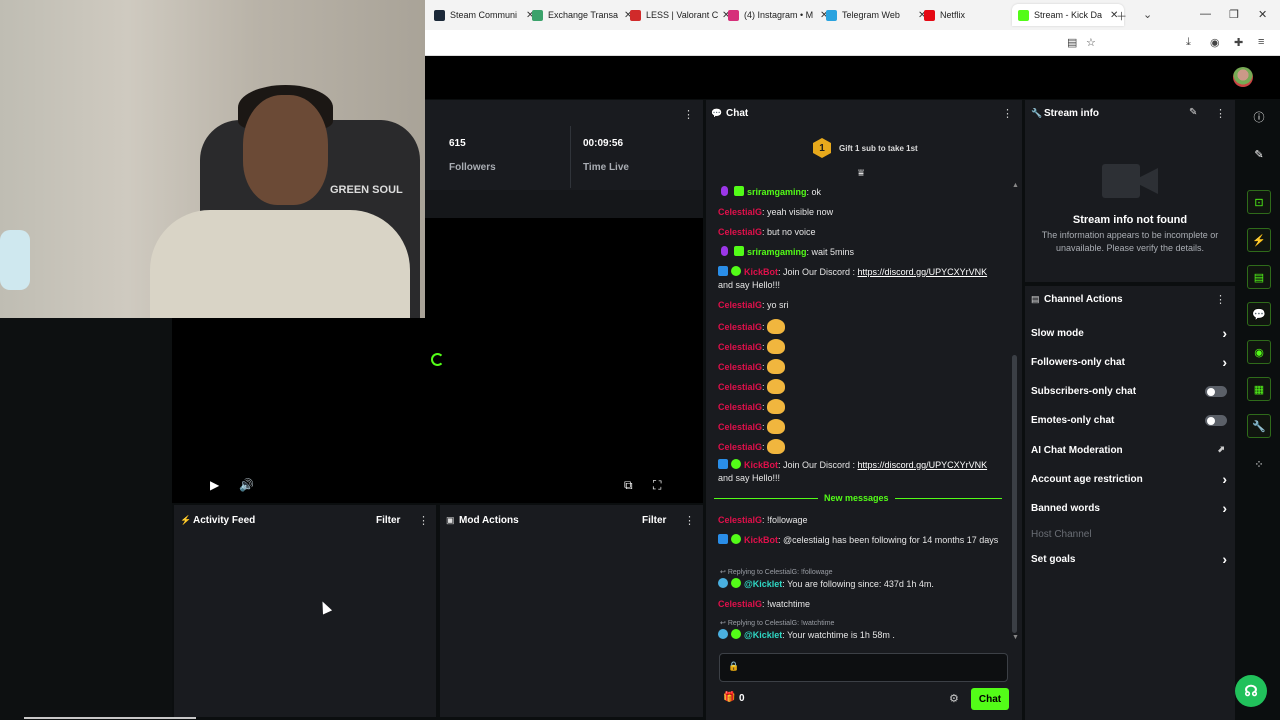 The height and width of the screenshot is (720, 1280). Describe the element at coordinates (1224, 559) in the screenshot. I see `chevron-right-icon: ›` at that location.